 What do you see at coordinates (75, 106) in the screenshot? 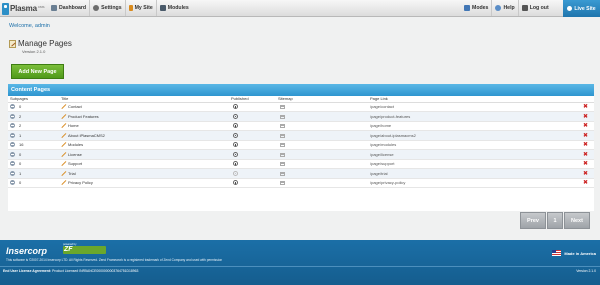
I see `page-title-link: Contact` at bounding box center [75, 106].